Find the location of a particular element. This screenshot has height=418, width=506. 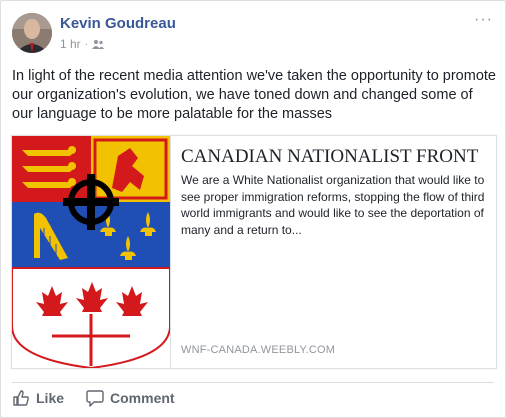

author-avatar is located at coordinates (32, 33).